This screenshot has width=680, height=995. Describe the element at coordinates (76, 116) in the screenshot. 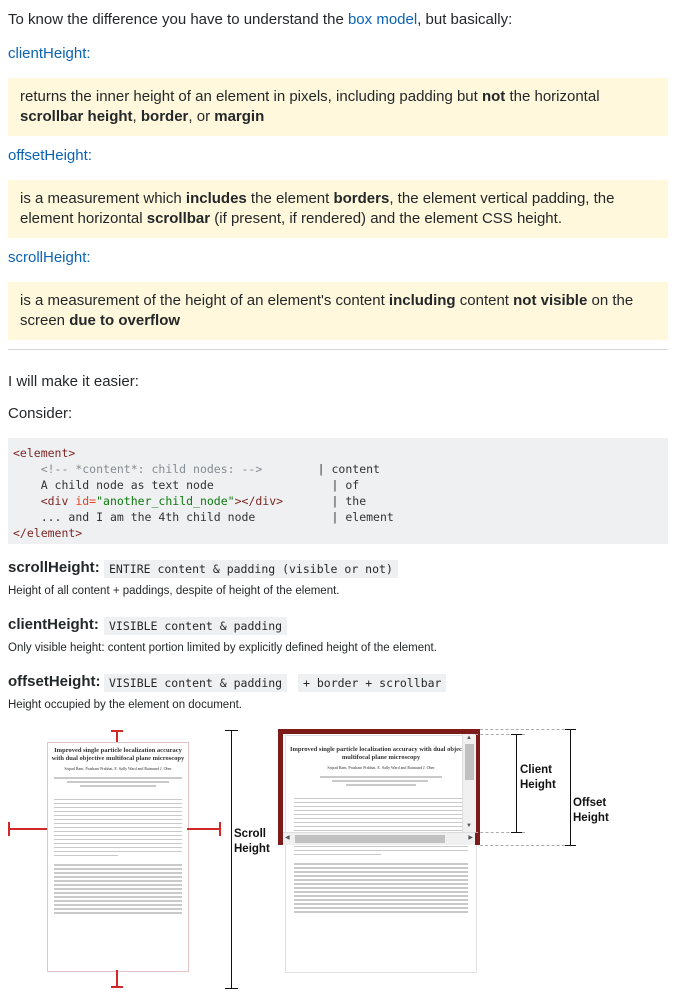

I see `quote-bold: scrollbar height` at that location.